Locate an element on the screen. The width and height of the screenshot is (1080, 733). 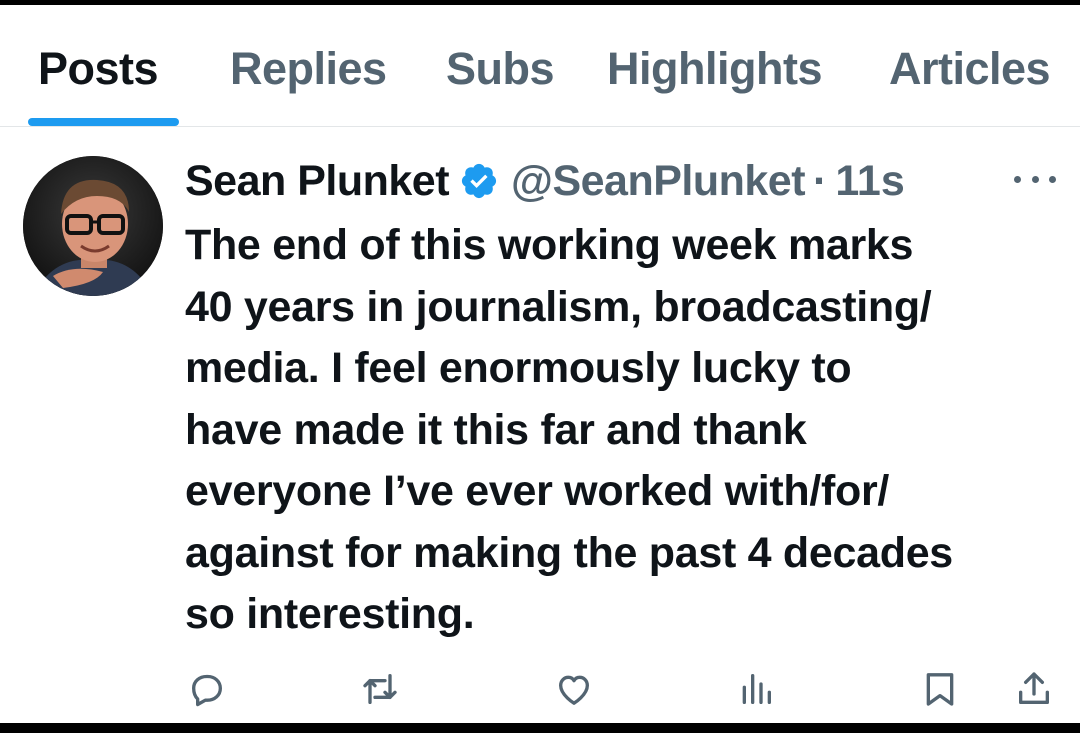
reply-button is located at coordinates (207, 689).